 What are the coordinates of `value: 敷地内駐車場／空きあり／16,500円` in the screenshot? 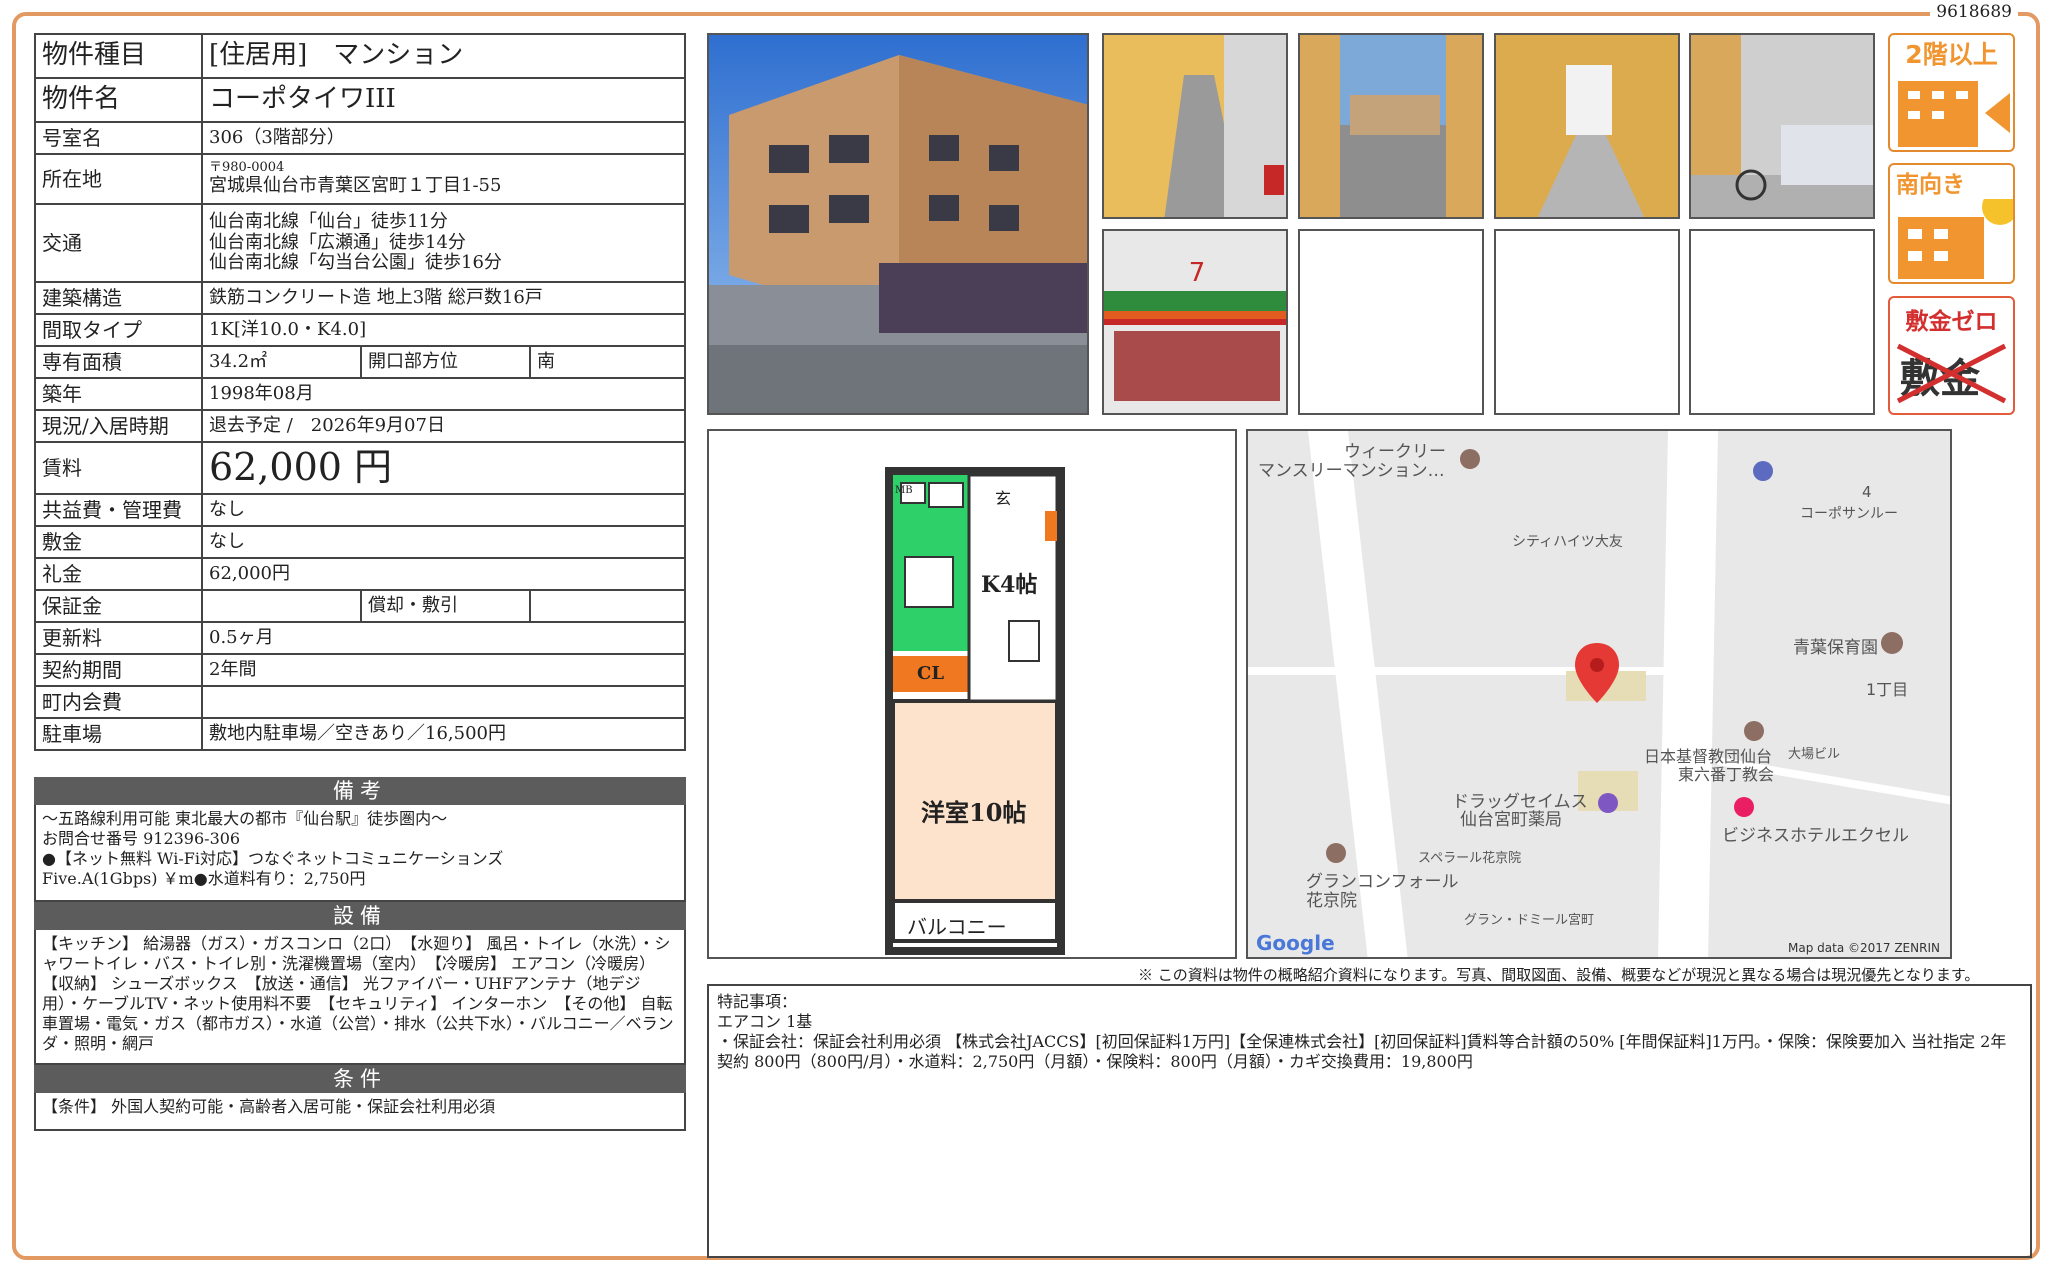 It's located at (443, 734).